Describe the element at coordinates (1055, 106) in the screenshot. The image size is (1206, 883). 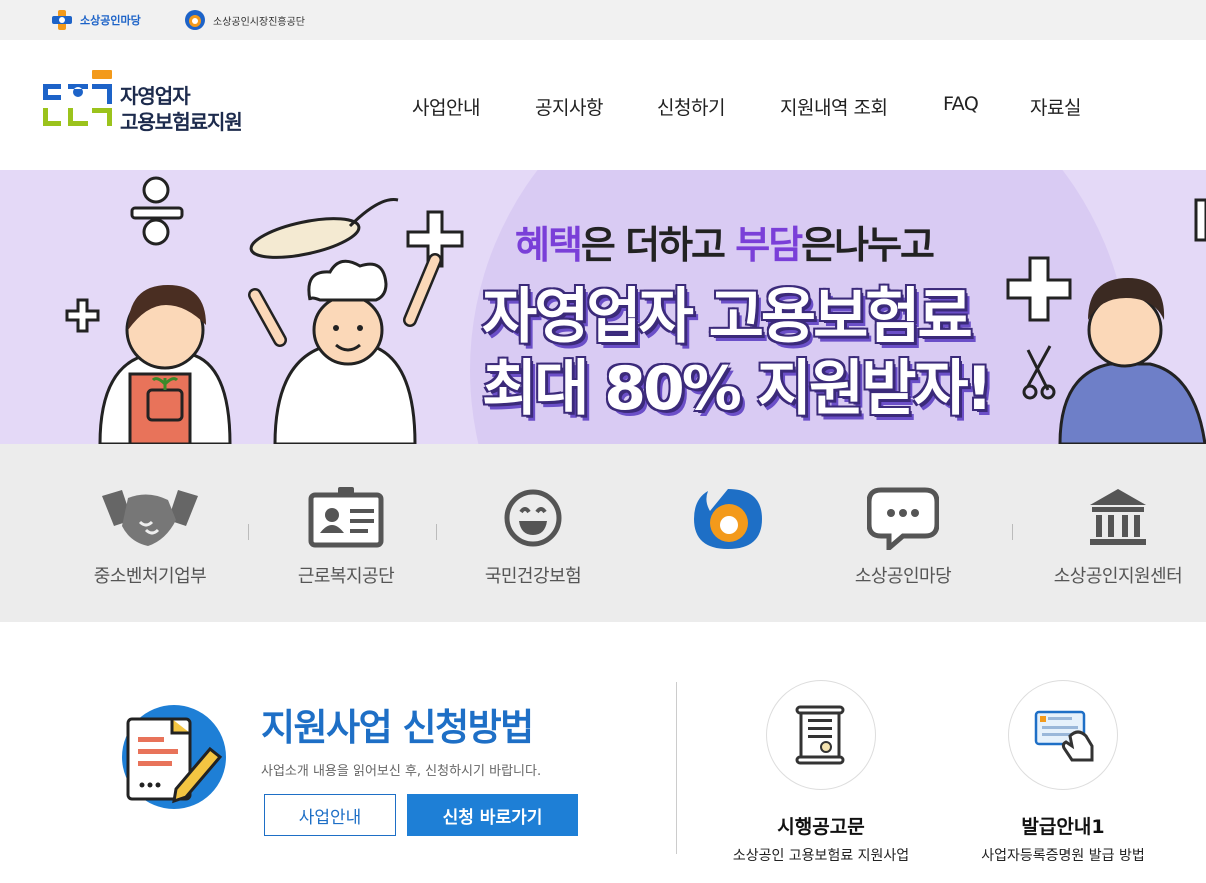
I see `nav-resources: 자료실` at that location.